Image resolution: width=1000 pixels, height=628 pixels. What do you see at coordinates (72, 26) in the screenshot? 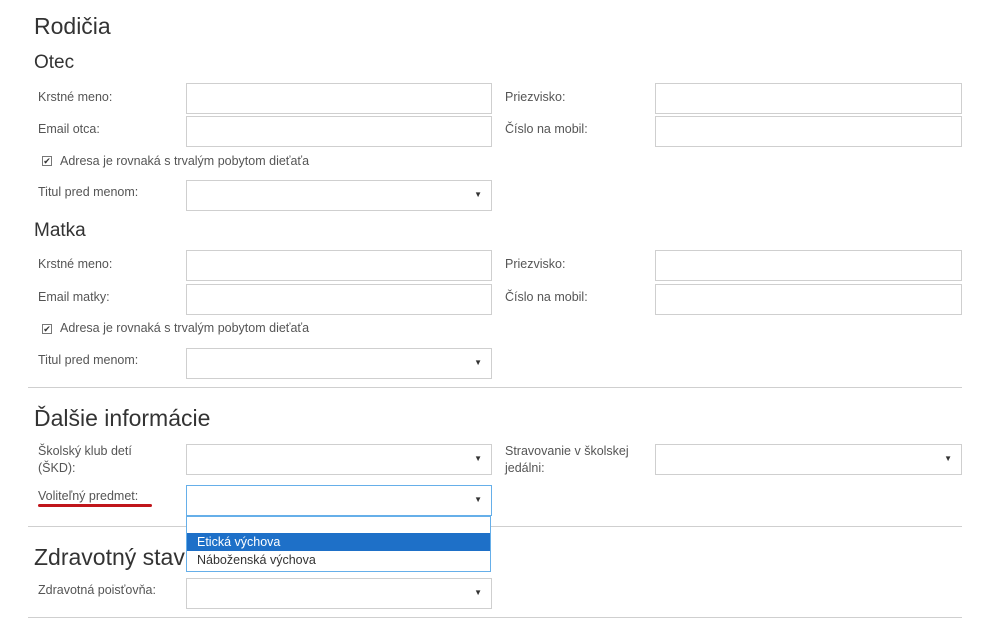
I see `page-section-title-parents: Rodičia` at bounding box center [72, 26].